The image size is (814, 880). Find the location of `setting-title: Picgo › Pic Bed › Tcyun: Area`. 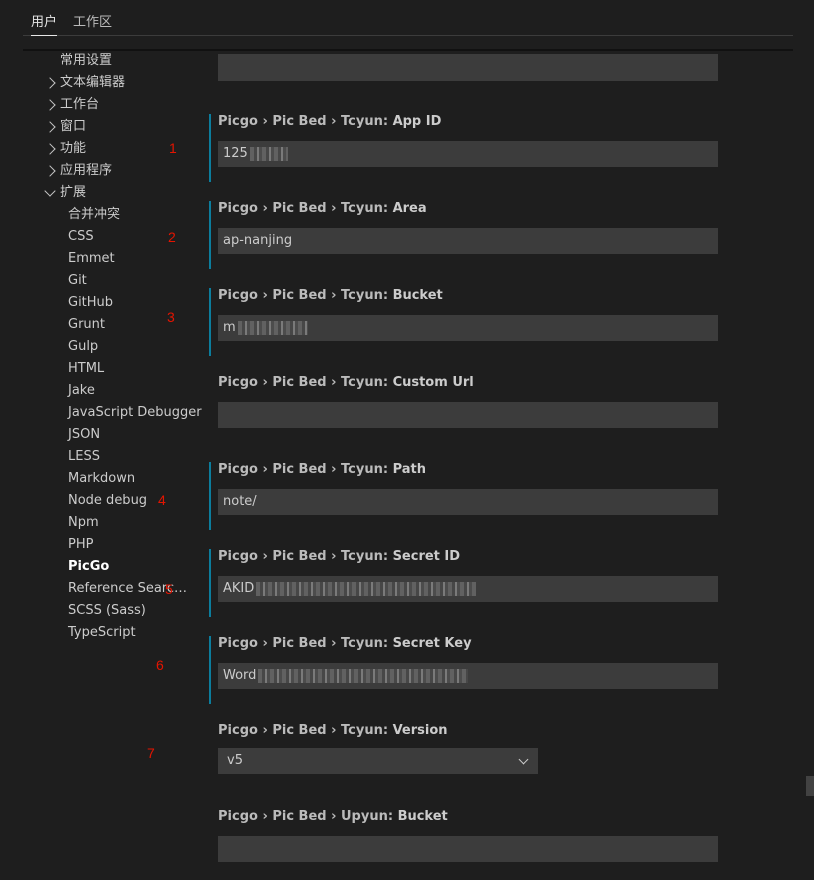

setting-title: Picgo › Pic Bed › Tcyun: Area is located at coordinates (322, 208).